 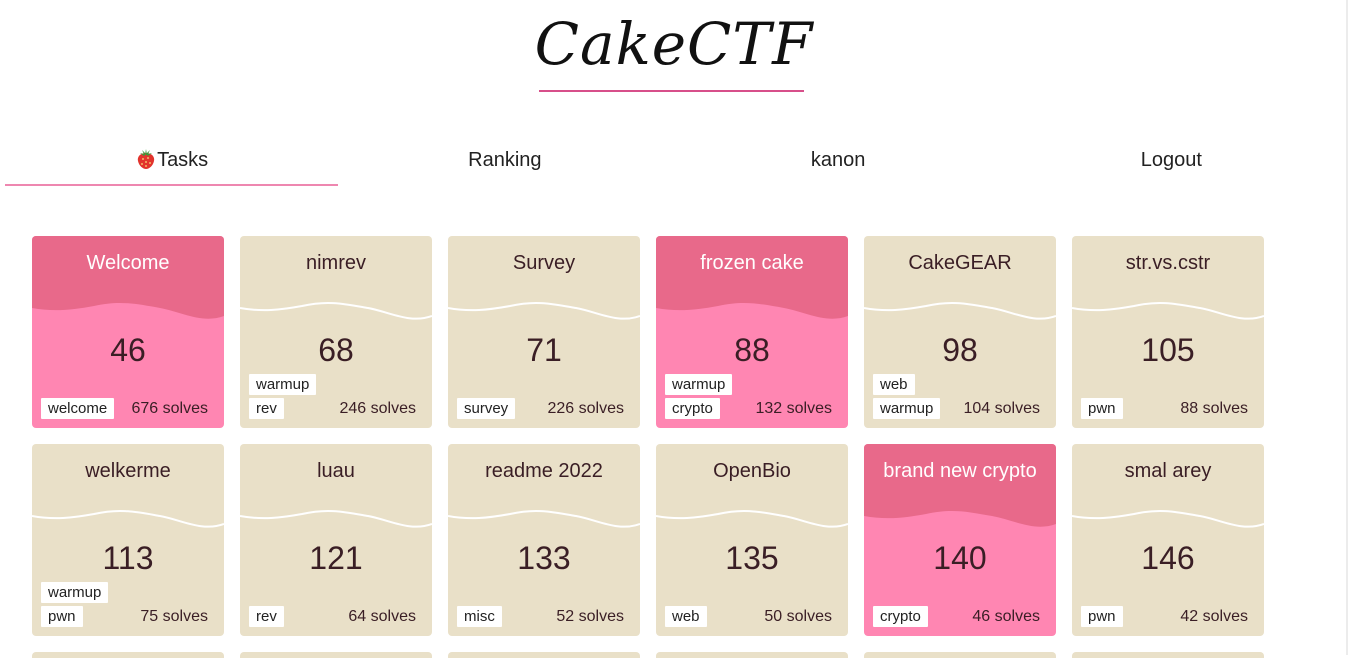 What do you see at coordinates (1002, 408) in the screenshot?
I see `solve-count: 104 solves` at bounding box center [1002, 408].